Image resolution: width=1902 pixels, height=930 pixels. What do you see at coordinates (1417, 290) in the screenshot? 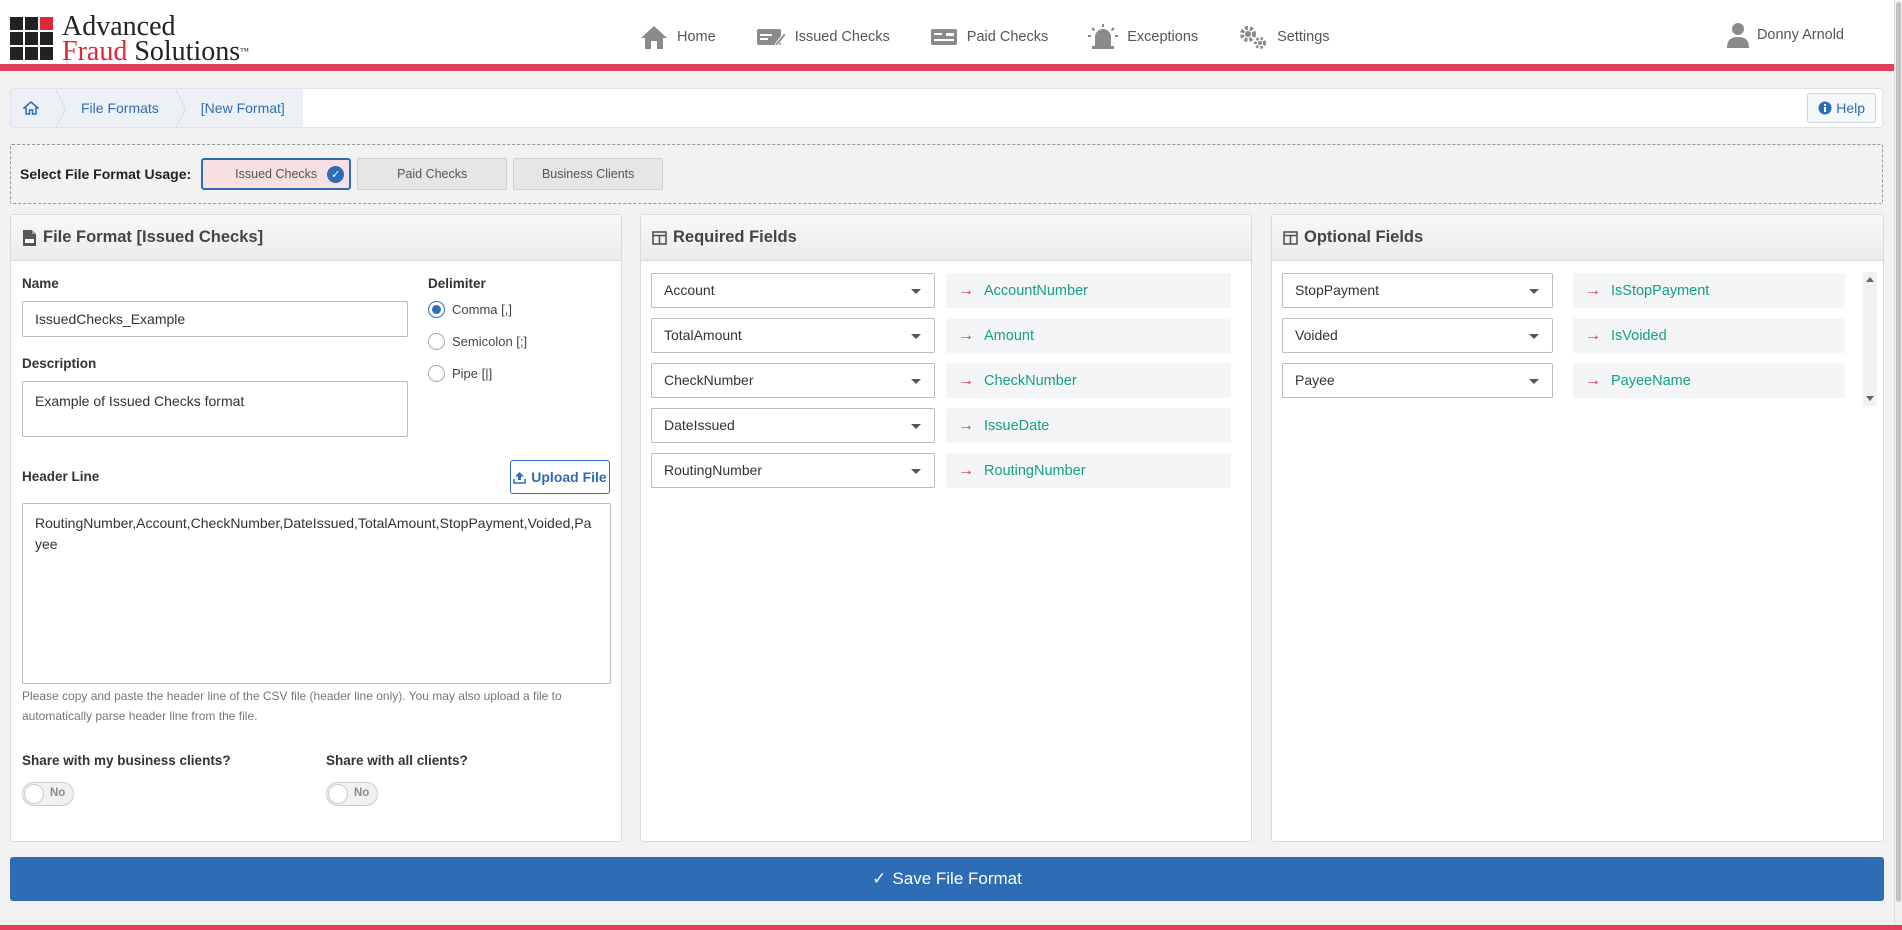
I see `optional-source-select: StopPayment` at bounding box center [1417, 290].